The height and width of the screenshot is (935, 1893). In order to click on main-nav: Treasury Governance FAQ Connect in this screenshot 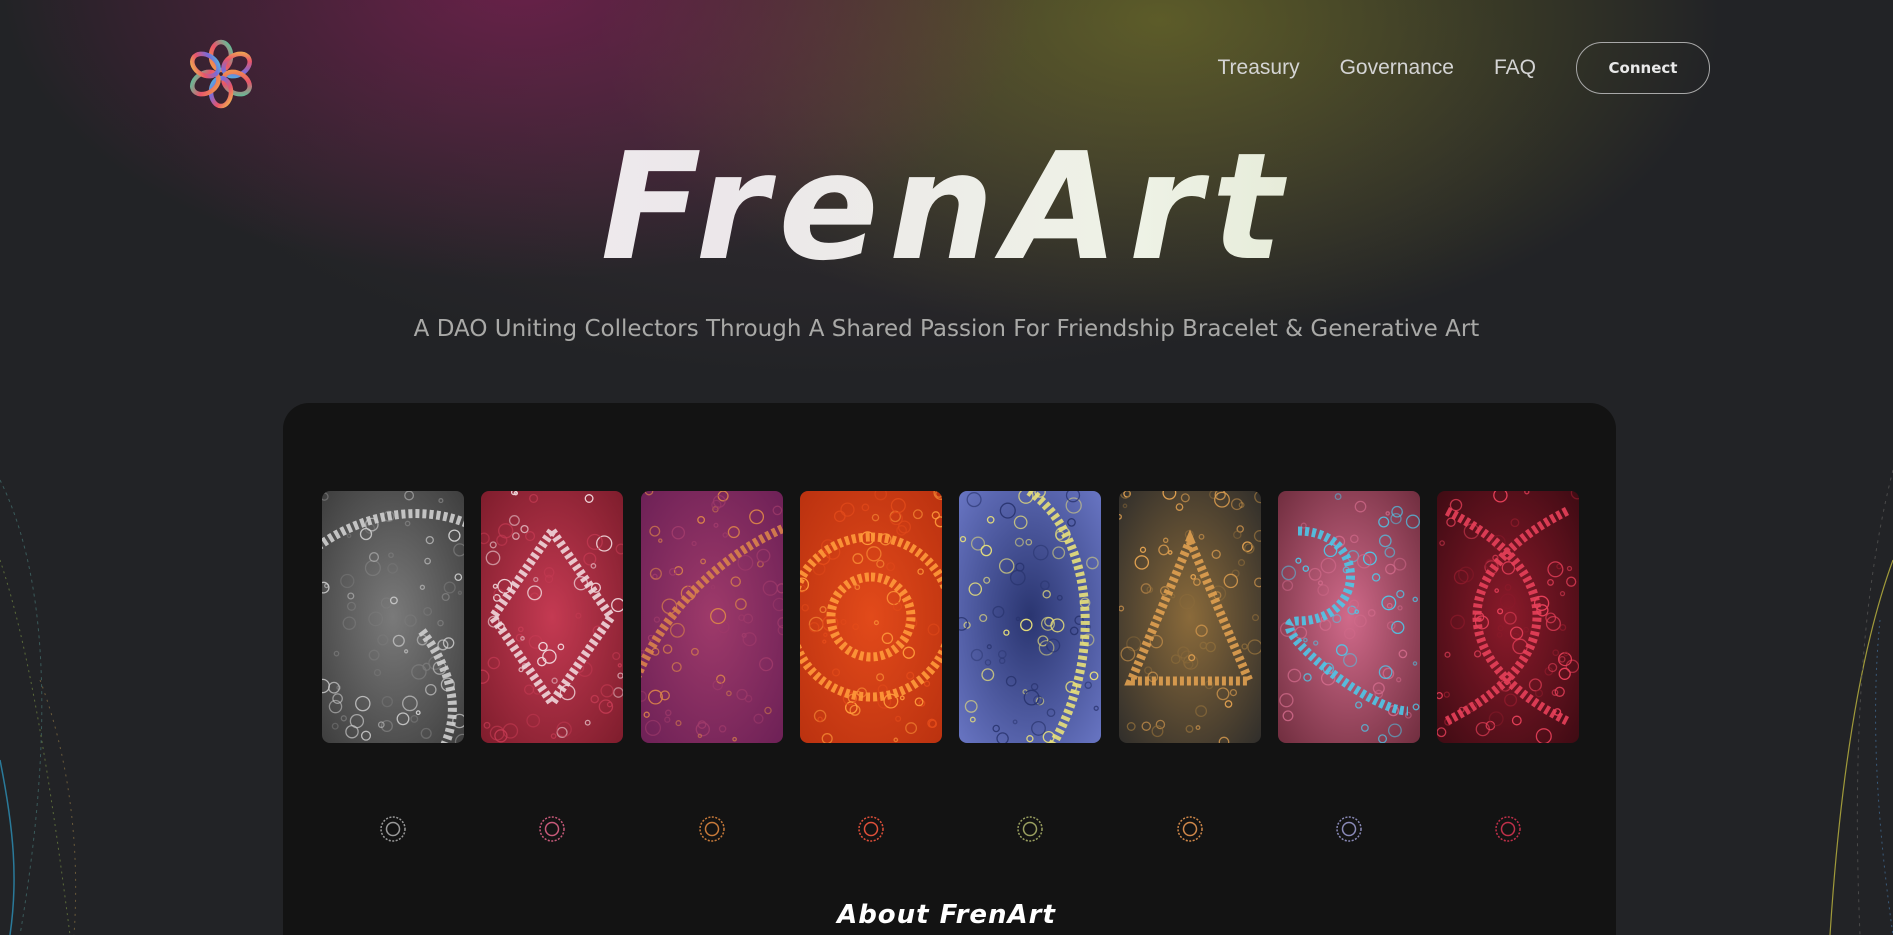, I will do `click(1464, 68)`.